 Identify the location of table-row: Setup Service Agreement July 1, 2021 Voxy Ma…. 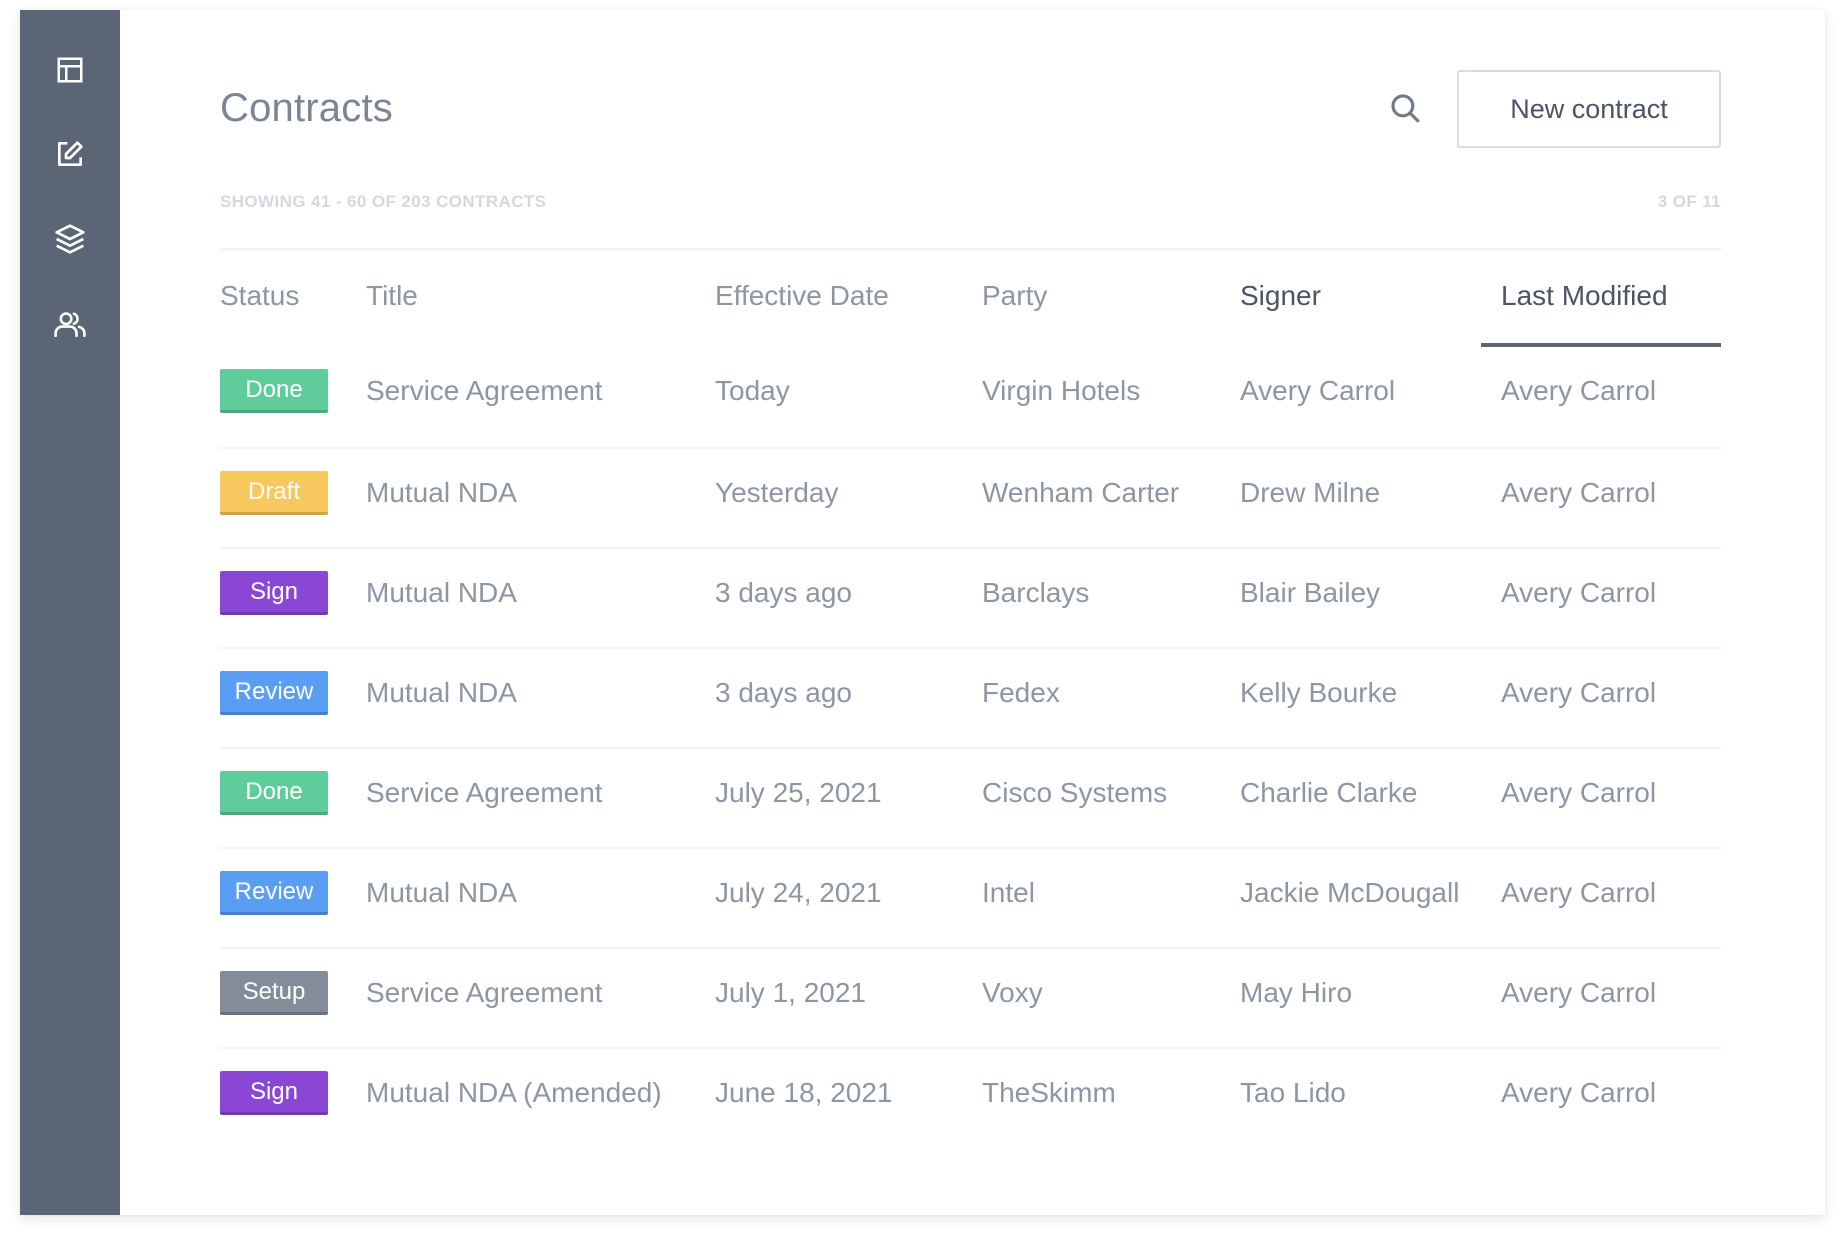
(970, 997).